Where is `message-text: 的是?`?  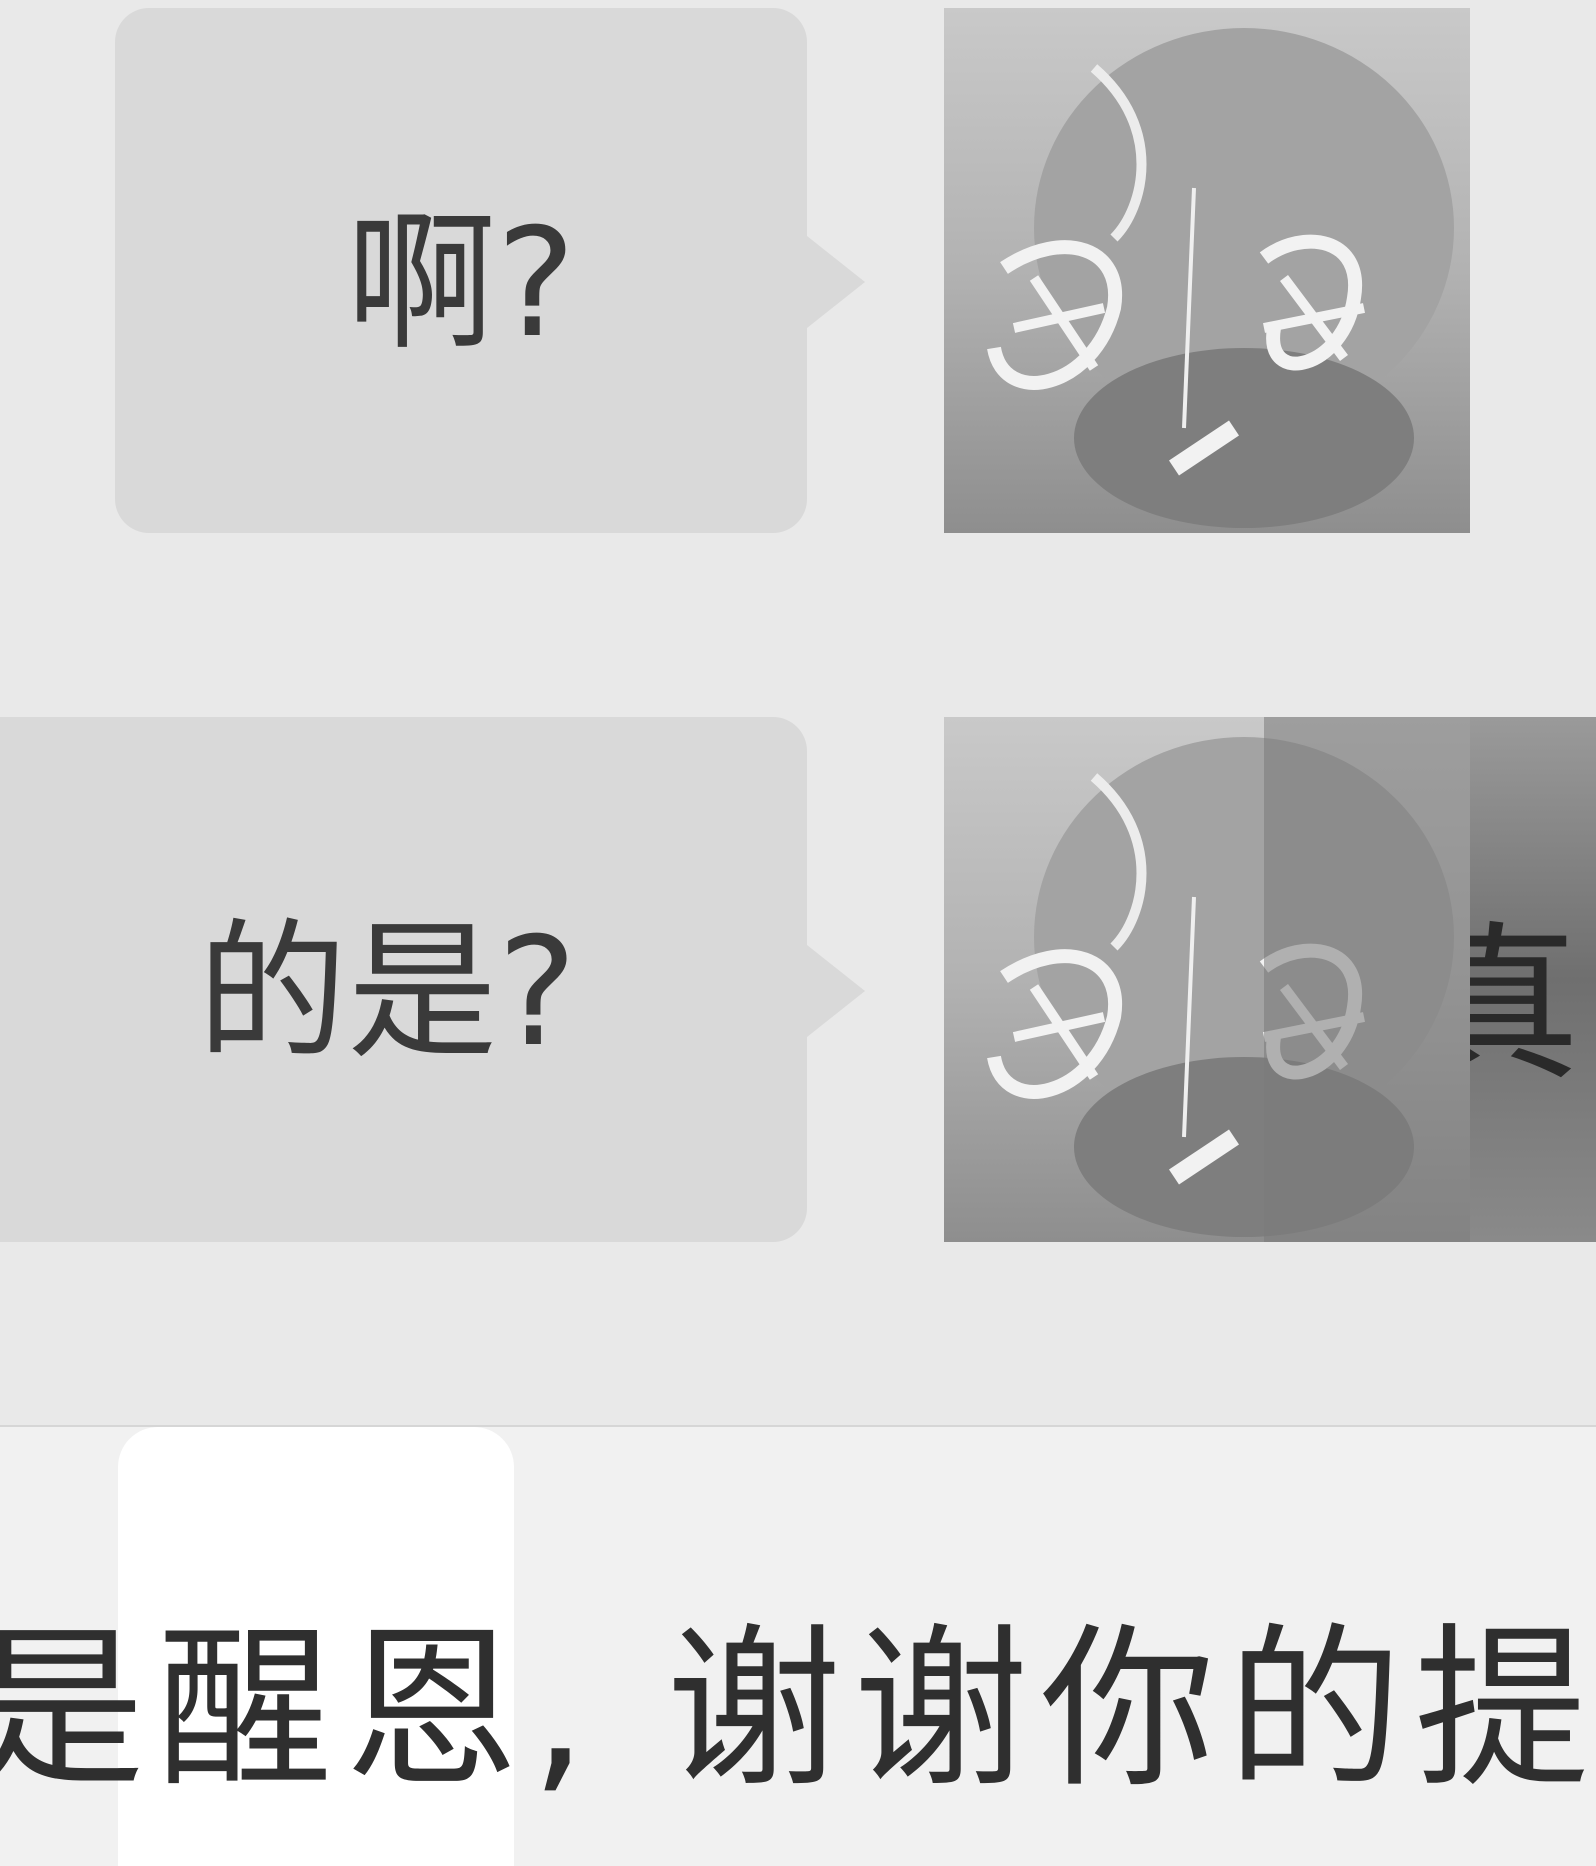
message-text: 的是? is located at coordinates (387, 993).